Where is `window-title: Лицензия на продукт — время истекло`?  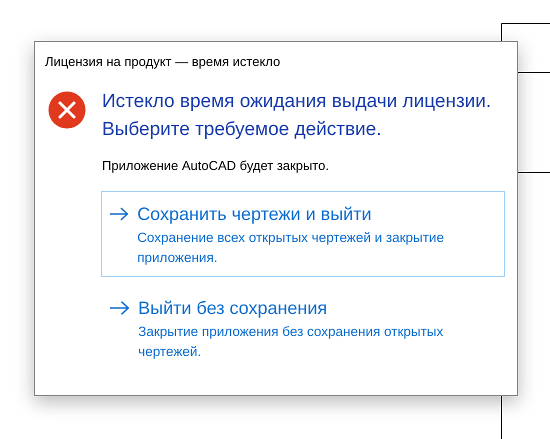 window-title: Лицензия на продукт — время истекло is located at coordinates (163, 61).